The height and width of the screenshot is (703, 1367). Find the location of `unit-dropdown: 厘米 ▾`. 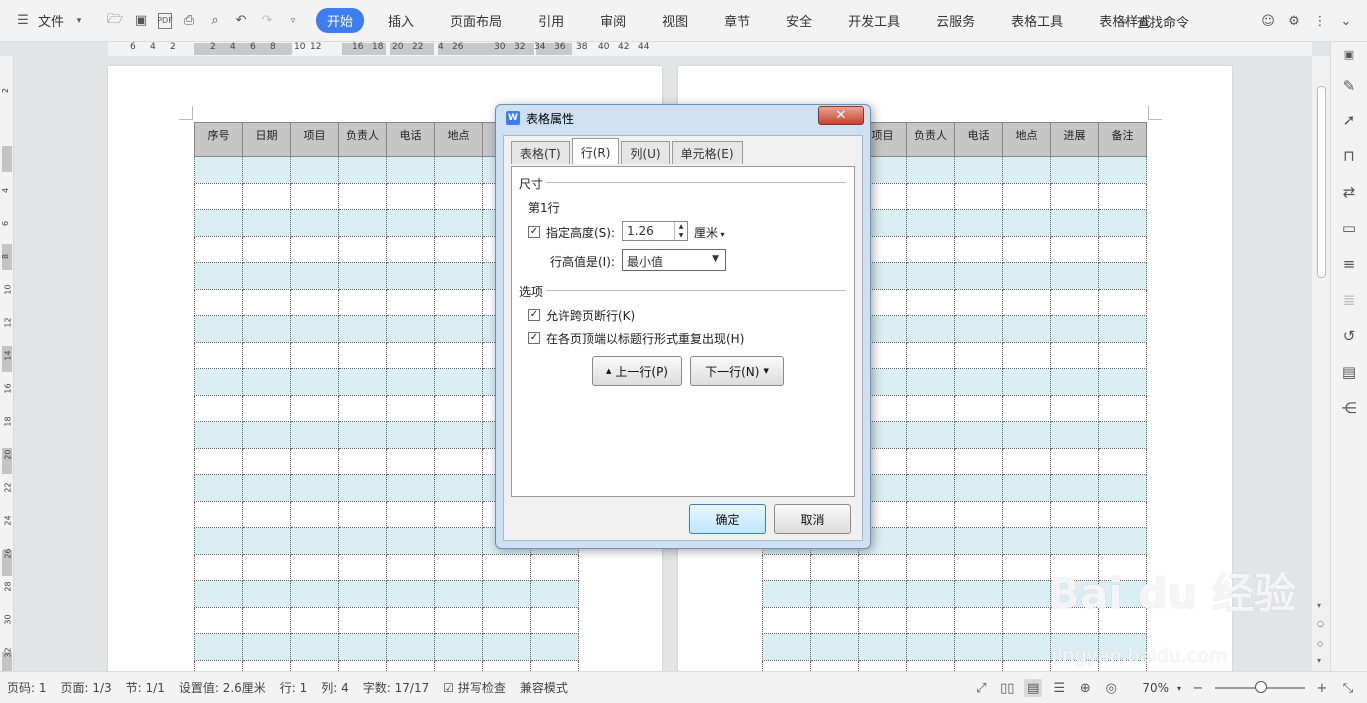

unit-dropdown: 厘米 ▾ is located at coordinates (709, 232).